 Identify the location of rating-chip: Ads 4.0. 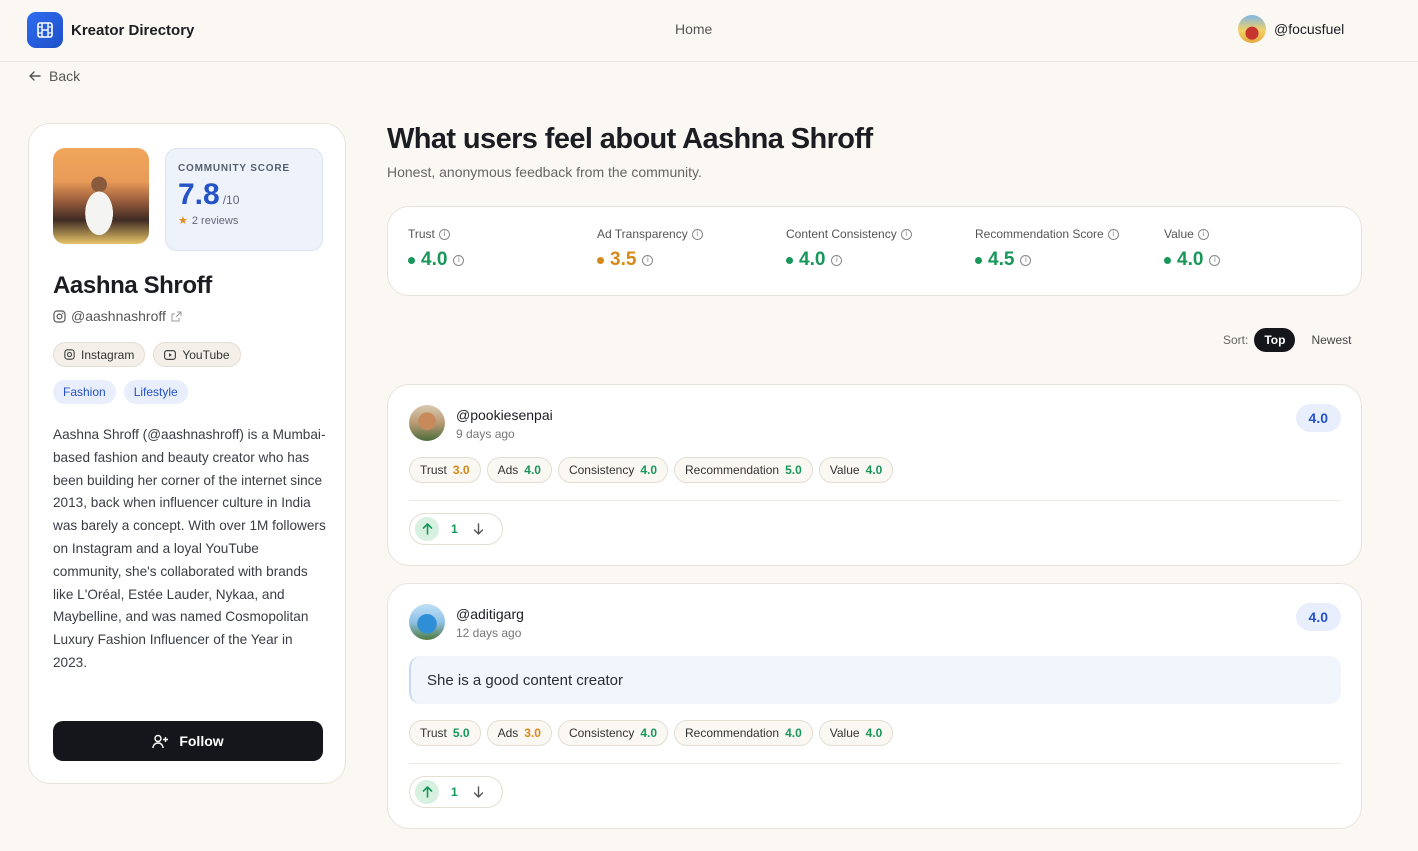
(519, 470).